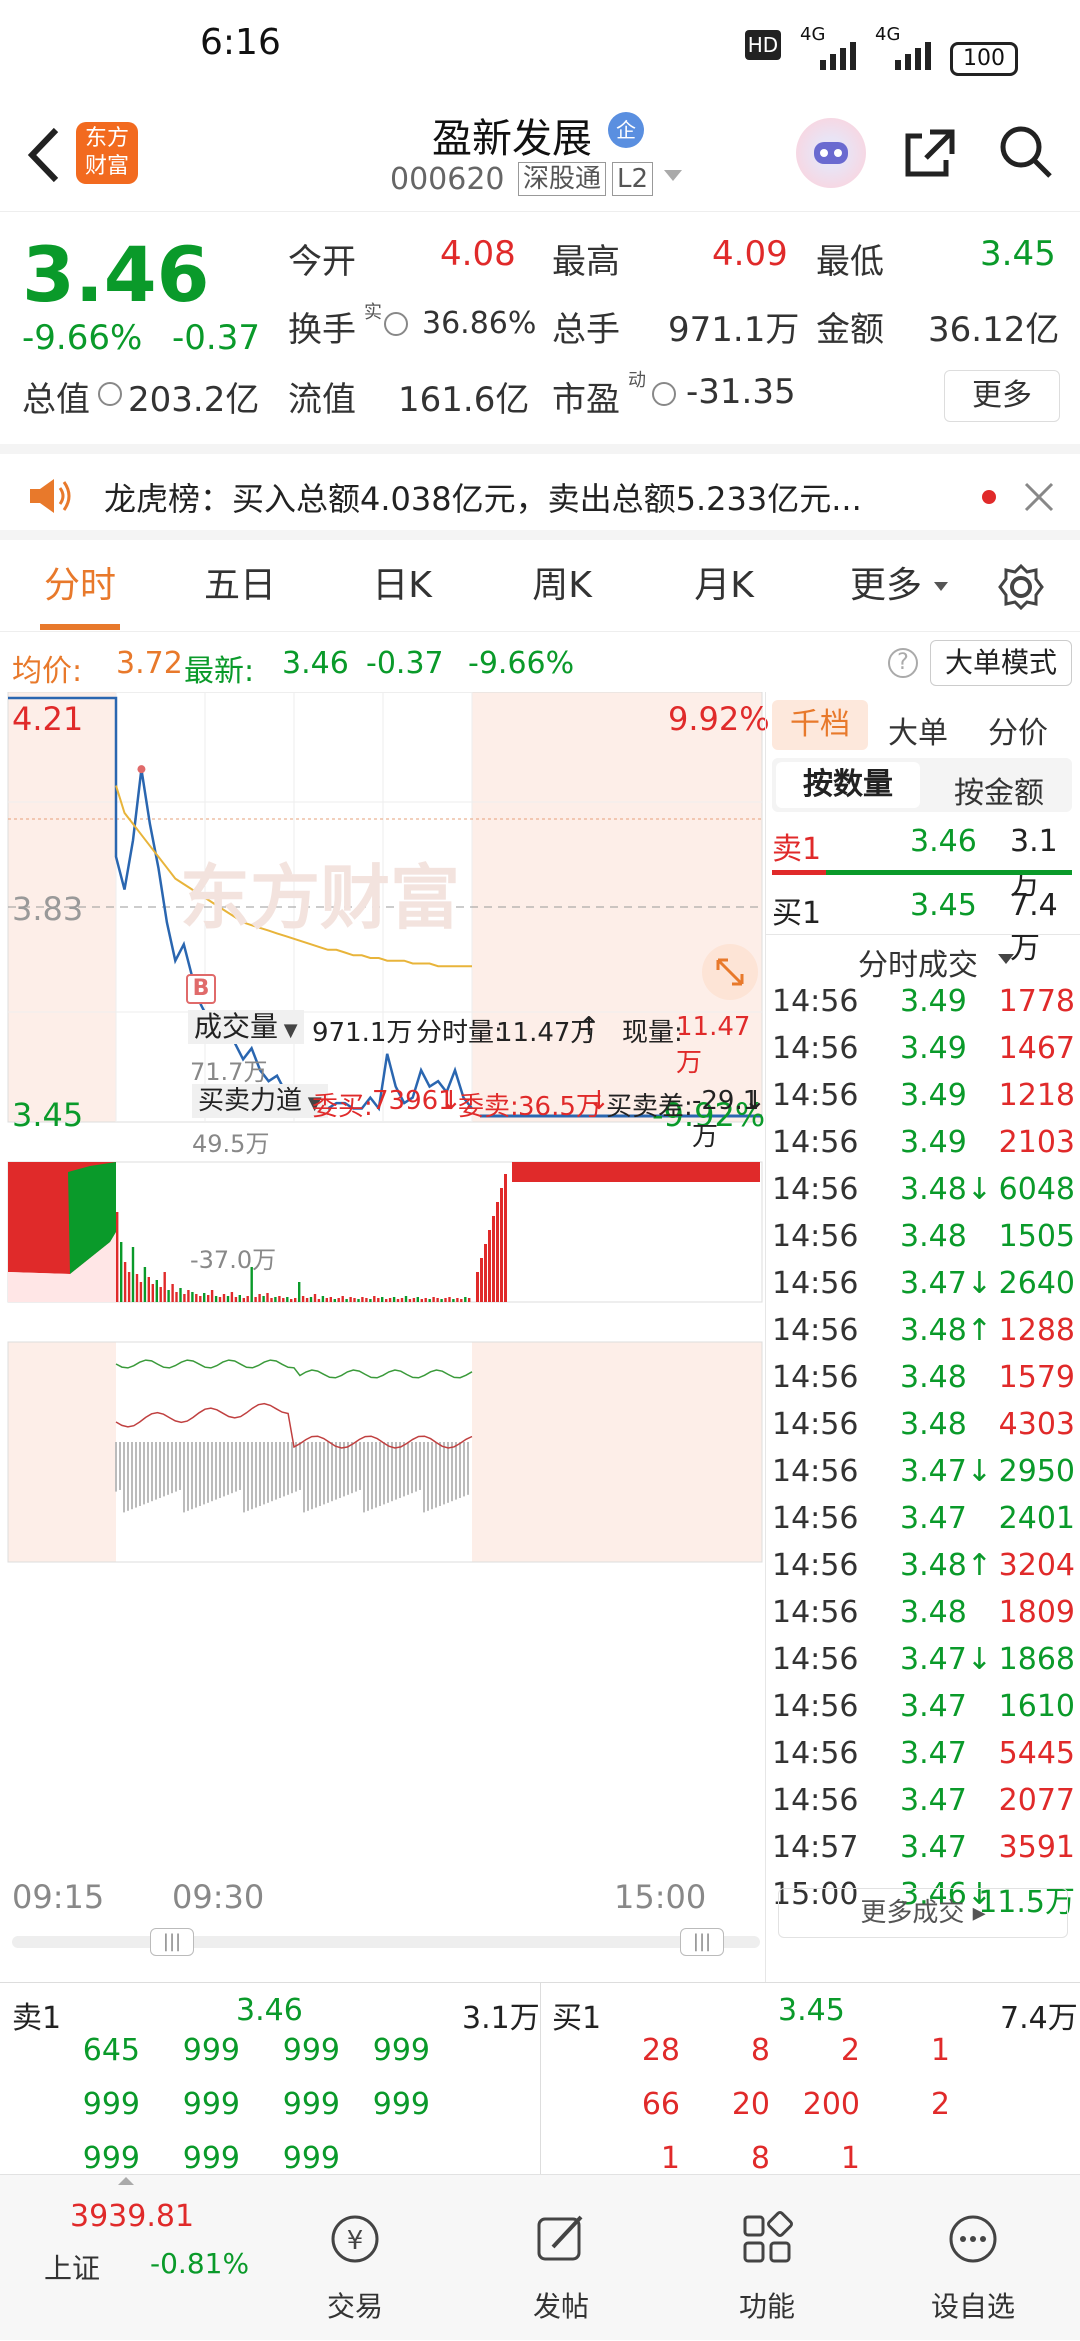 The height and width of the screenshot is (2341, 1080). Describe the element at coordinates (923, 1913) in the screenshot. I see `more-trades-button: 更多成交 ▸` at that location.